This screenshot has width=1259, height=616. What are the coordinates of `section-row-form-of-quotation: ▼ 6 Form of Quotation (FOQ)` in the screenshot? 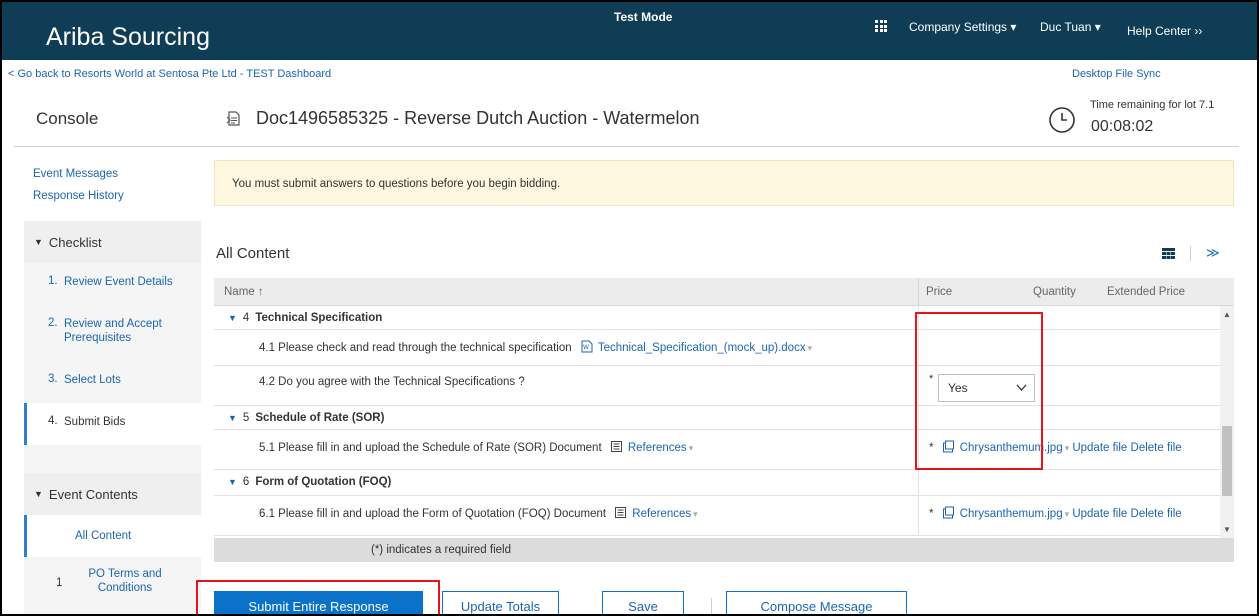 It's located at (717, 483).